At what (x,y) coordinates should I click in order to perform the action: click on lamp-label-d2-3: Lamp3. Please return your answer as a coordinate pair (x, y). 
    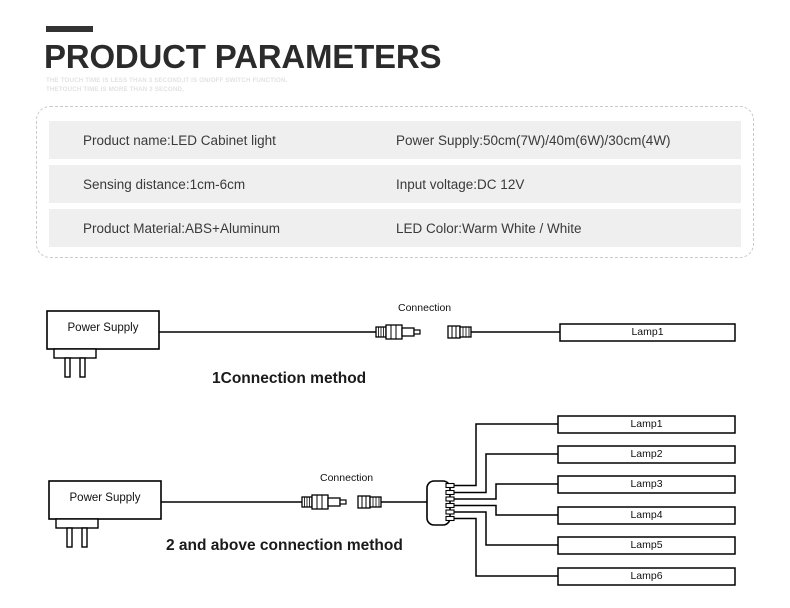
    Looking at the image, I should click on (646, 484).